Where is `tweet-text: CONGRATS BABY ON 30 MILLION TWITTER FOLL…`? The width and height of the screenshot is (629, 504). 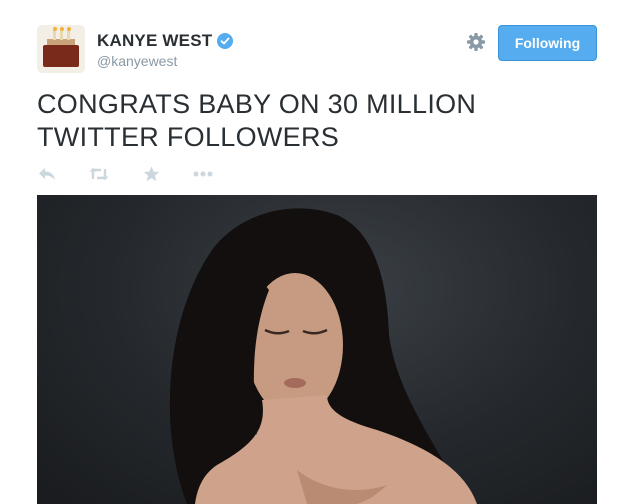 tweet-text: CONGRATS BABY ON 30 MILLION TWITTER FOLL… is located at coordinates (257, 120).